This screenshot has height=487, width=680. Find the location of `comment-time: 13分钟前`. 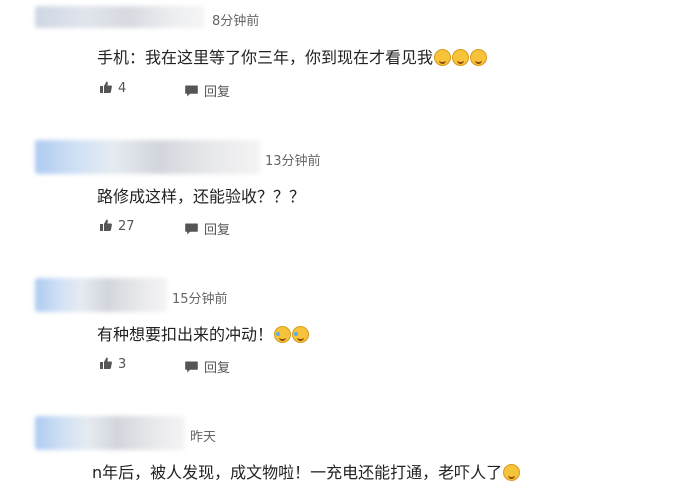

comment-time: 13分钟前 is located at coordinates (293, 161).